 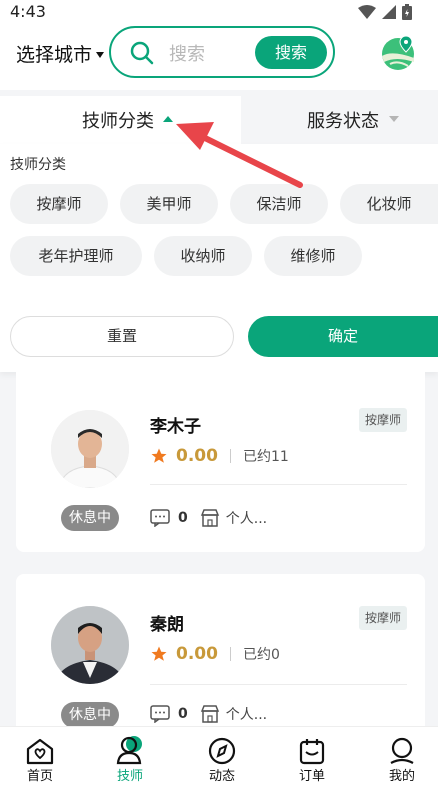 What do you see at coordinates (407, 12) in the screenshot?
I see `battery-icon` at bounding box center [407, 12].